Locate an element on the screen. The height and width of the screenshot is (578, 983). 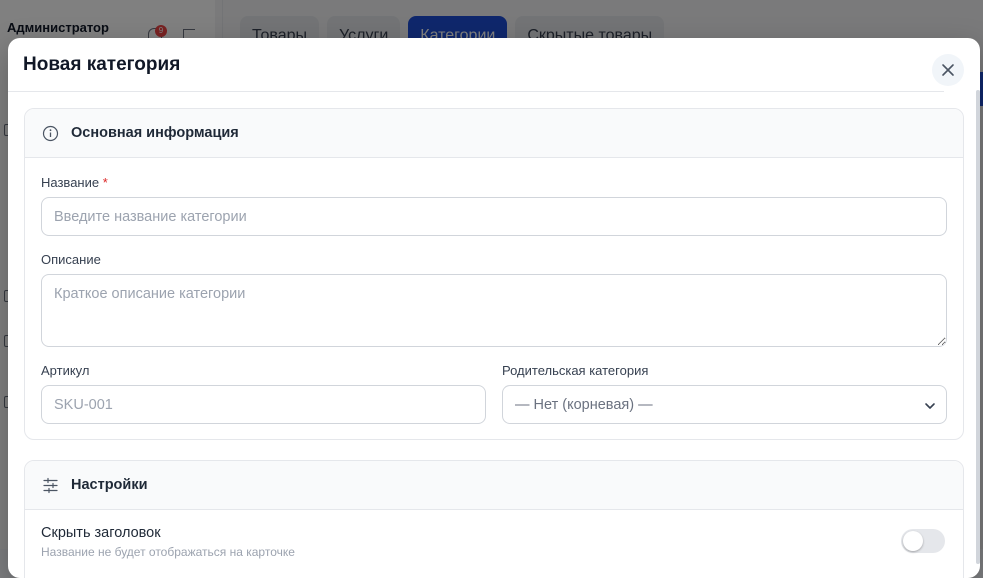
parent-category-select: — Нет (корневая) — is located at coordinates (724, 404).